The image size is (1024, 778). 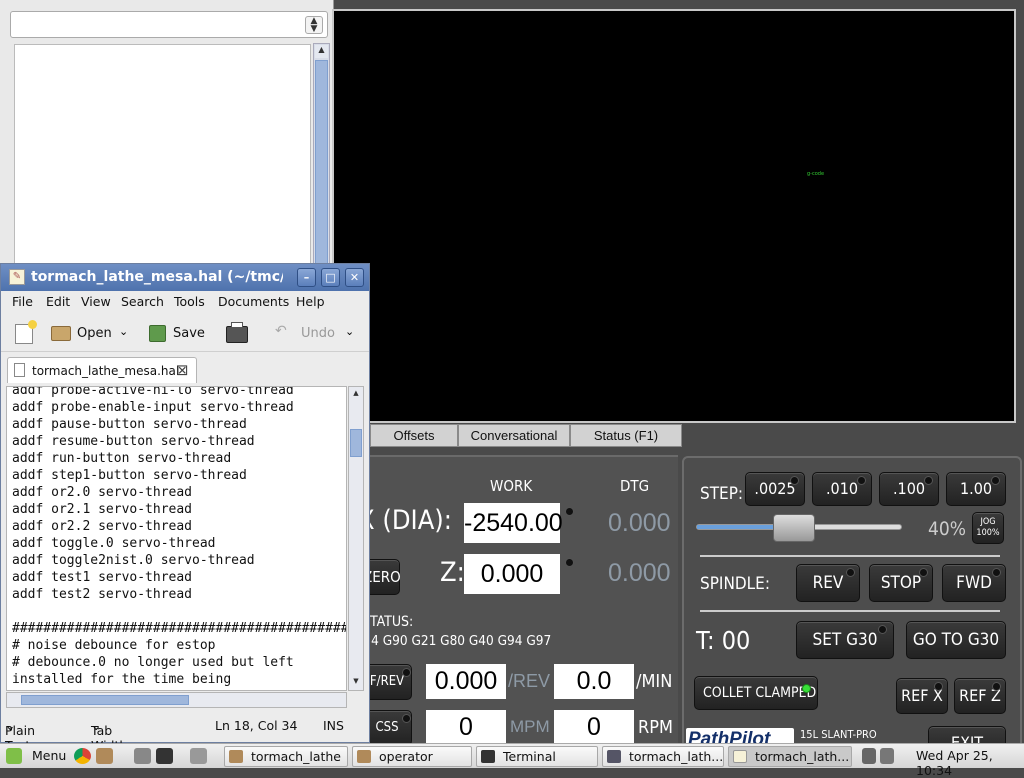 What do you see at coordinates (537, 756) in the screenshot?
I see `task-terminal: Terminal` at bounding box center [537, 756].